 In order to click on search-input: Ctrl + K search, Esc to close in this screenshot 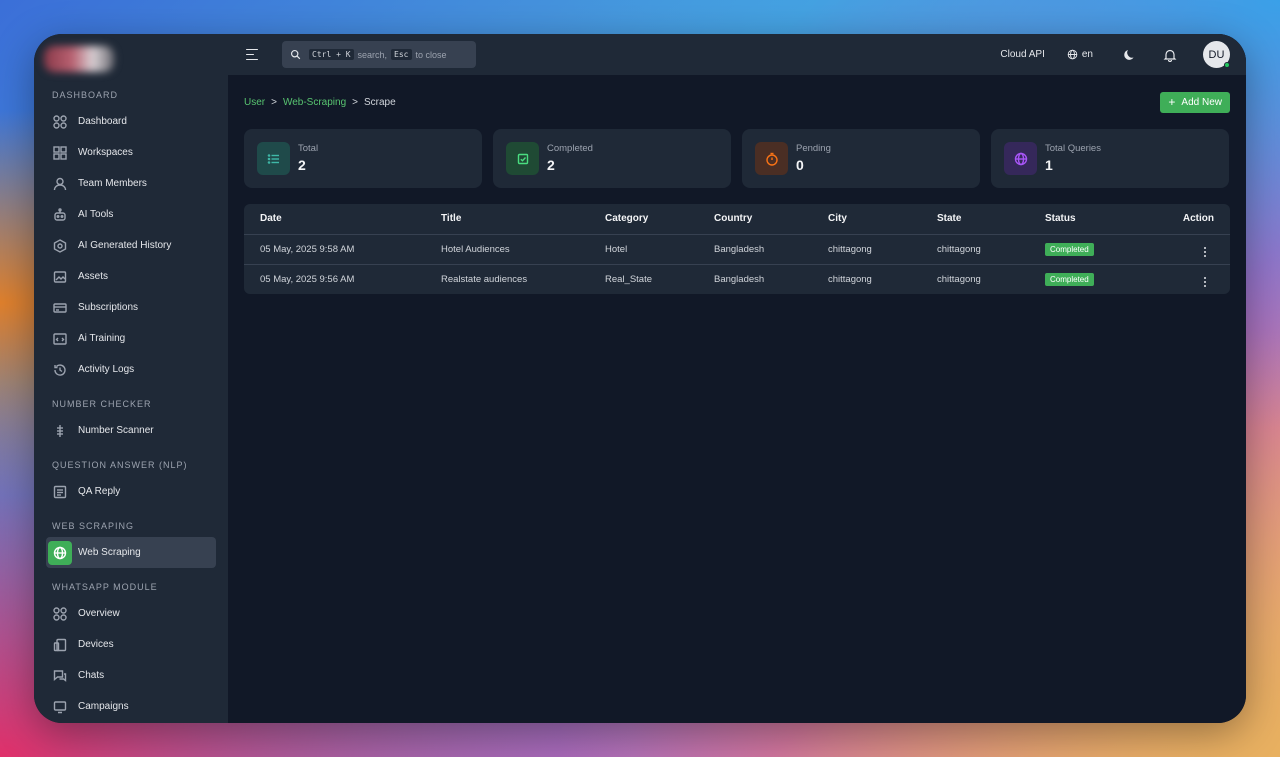, I will do `click(379, 54)`.